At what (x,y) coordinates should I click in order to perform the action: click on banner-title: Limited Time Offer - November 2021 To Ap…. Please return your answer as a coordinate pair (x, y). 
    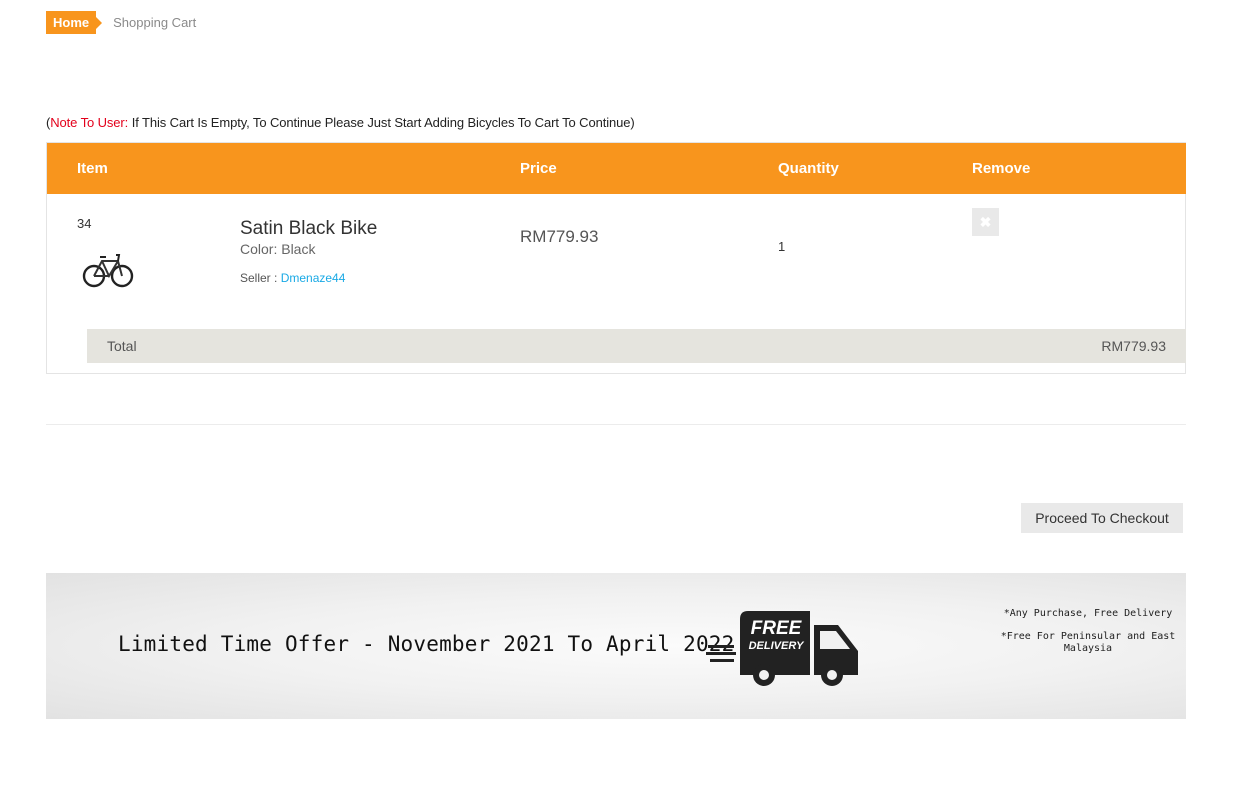
    Looking at the image, I should click on (426, 644).